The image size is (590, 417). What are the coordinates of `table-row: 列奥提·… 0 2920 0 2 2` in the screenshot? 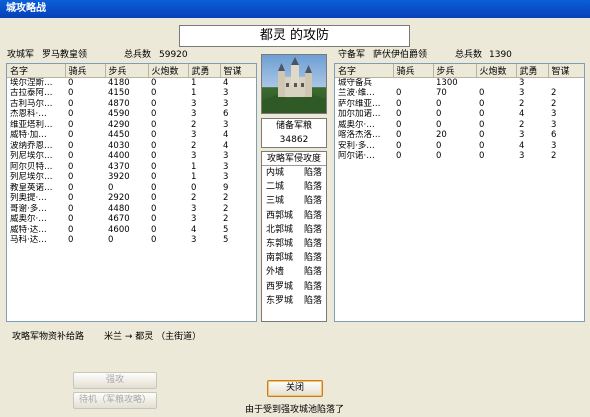 It's located at (131, 198).